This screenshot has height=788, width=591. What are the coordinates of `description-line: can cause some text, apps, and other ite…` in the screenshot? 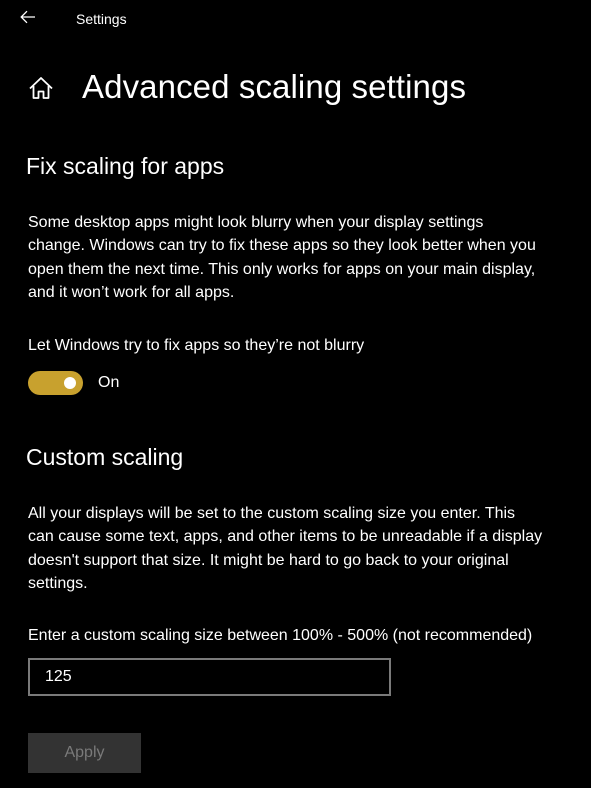 It's located at (285, 537).